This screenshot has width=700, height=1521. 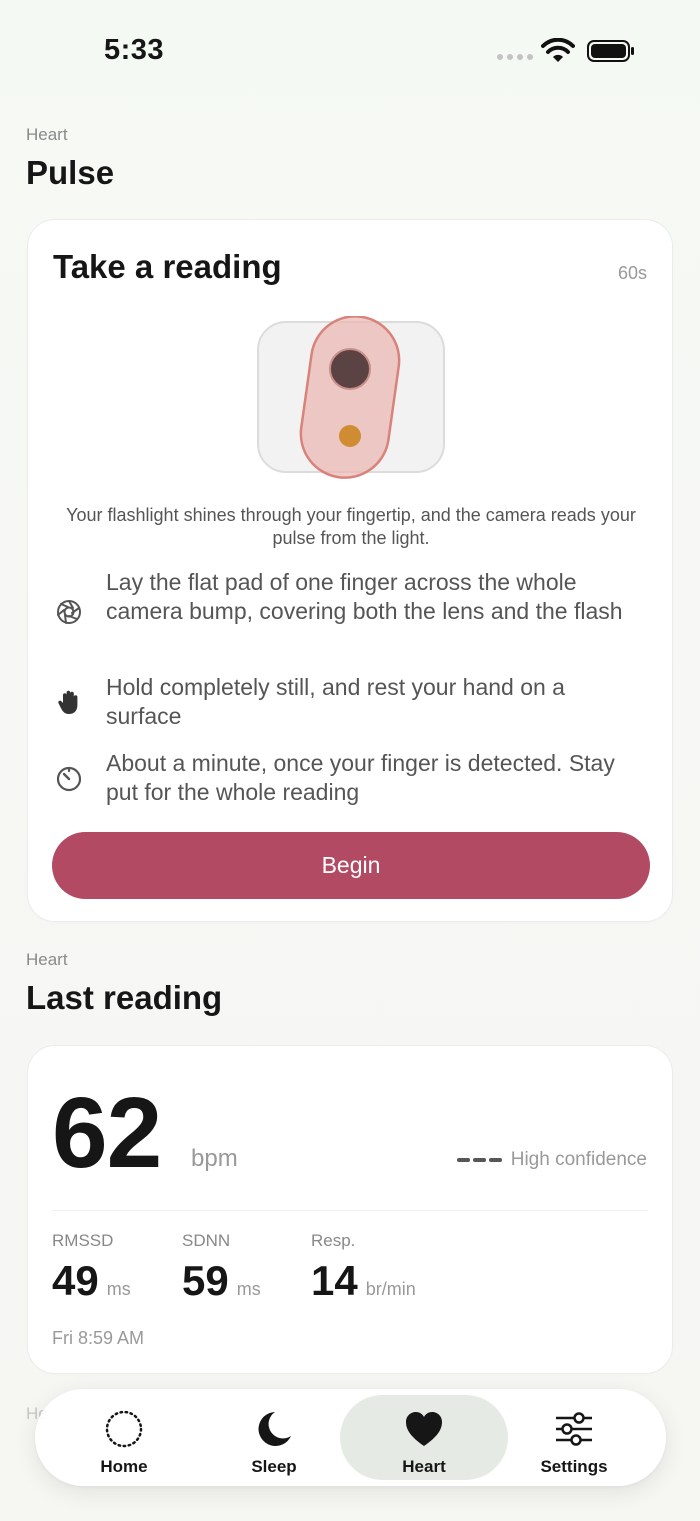 What do you see at coordinates (107, 1133) in the screenshot?
I see `bpm-value: 62` at bounding box center [107, 1133].